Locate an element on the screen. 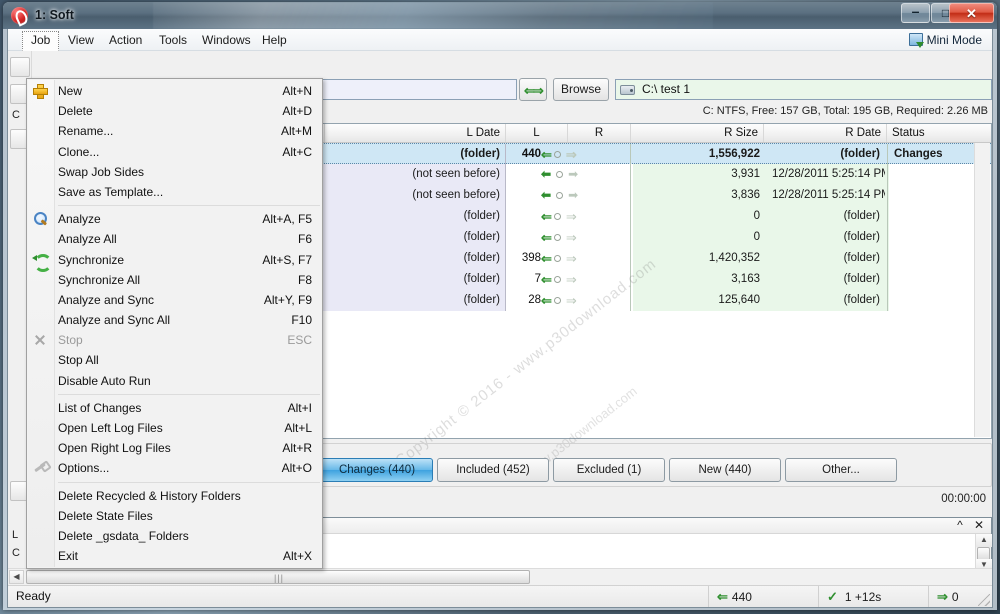  tab-excluded: Excluded (1) is located at coordinates (609, 470).